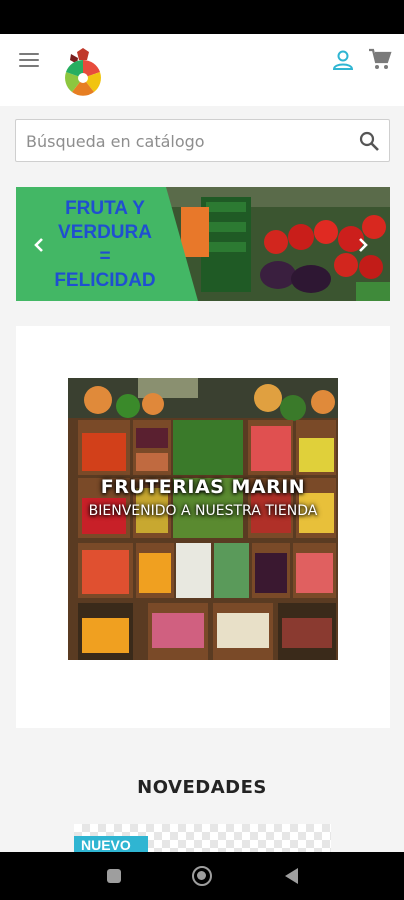  What do you see at coordinates (202, 787) in the screenshot?
I see `section-title: NOVEDADES` at bounding box center [202, 787].